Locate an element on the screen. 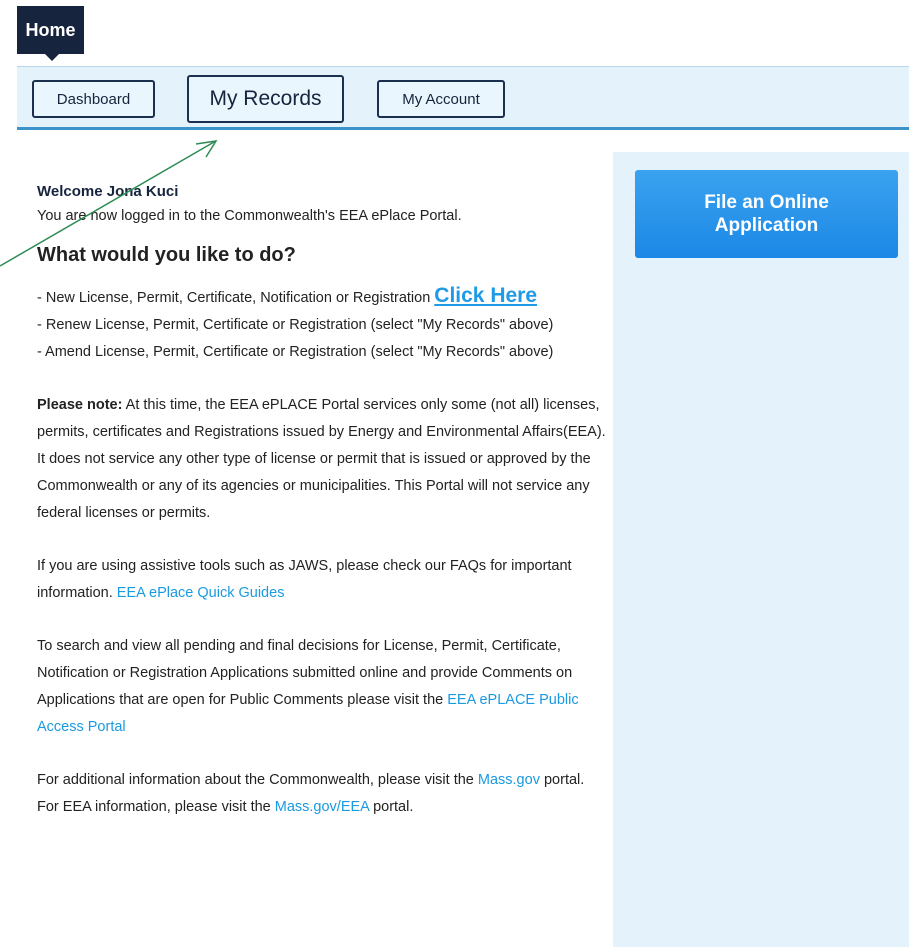 This screenshot has width=909, height=947. dashboard-button: Dashboard is located at coordinates (93, 99).